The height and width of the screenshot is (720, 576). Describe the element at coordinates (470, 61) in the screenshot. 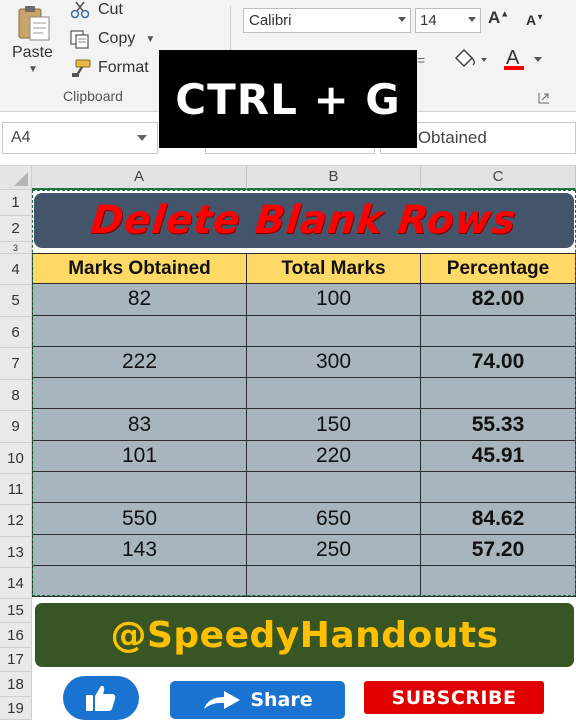

I see `fill-color-icon` at that location.